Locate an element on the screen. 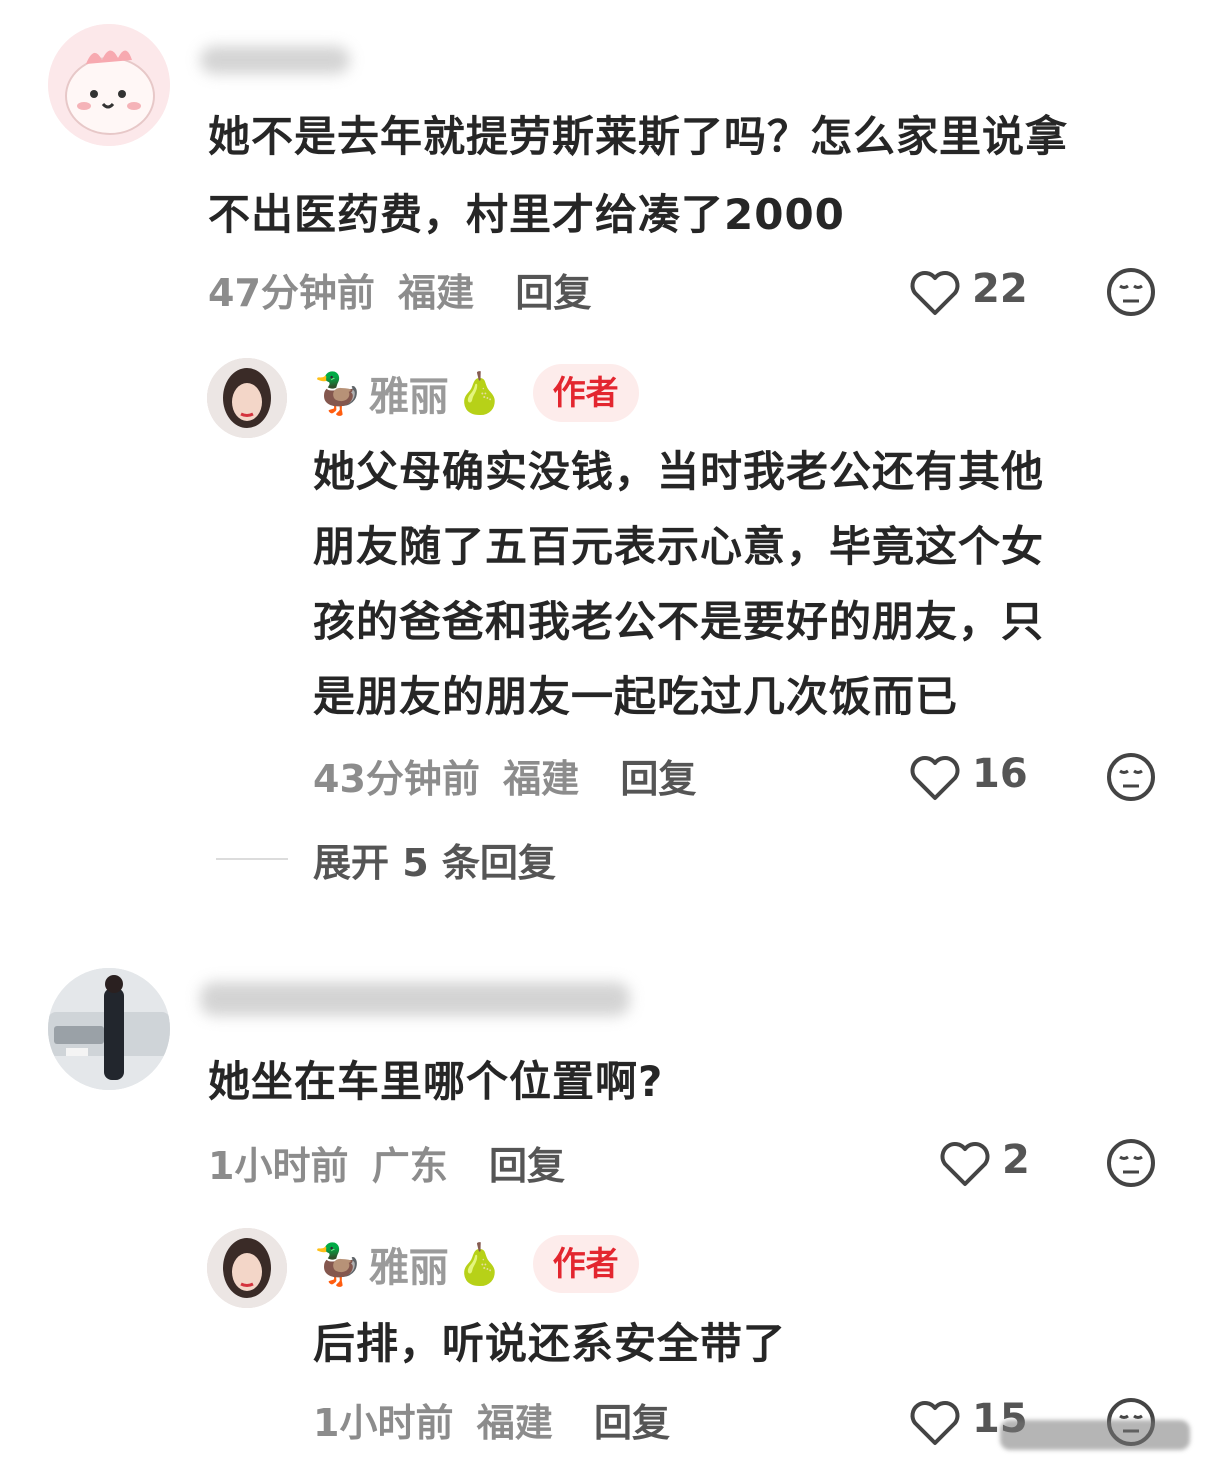  reply-text-line: 是朋友的朋友一起吃过几次饭而已 is located at coordinates (636, 696).